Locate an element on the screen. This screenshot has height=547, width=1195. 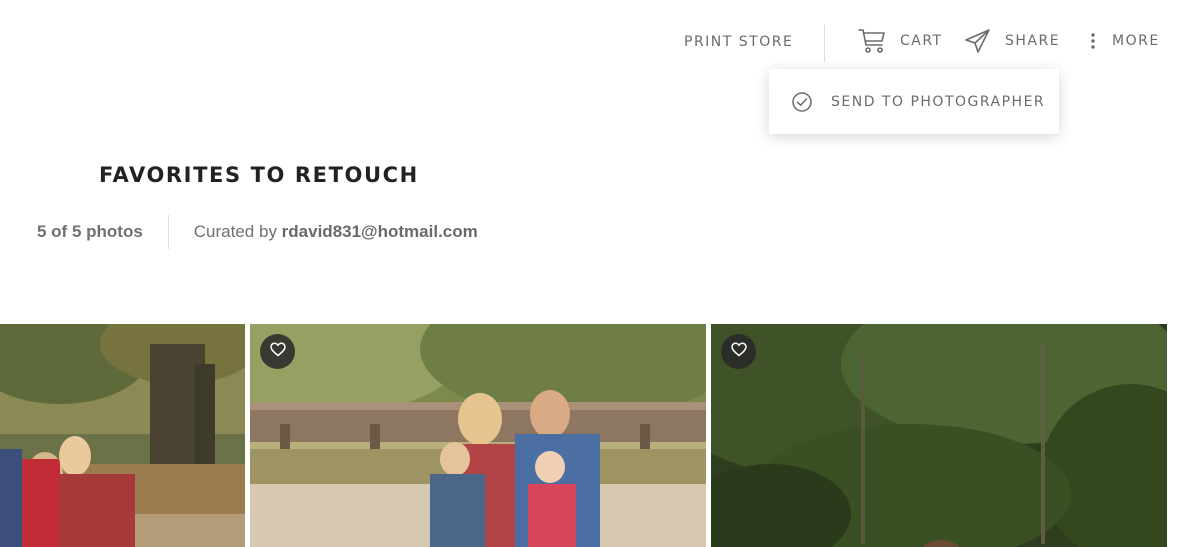
gallery-title: FAVORITES TO RETOUCH is located at coordinates (259, 175).